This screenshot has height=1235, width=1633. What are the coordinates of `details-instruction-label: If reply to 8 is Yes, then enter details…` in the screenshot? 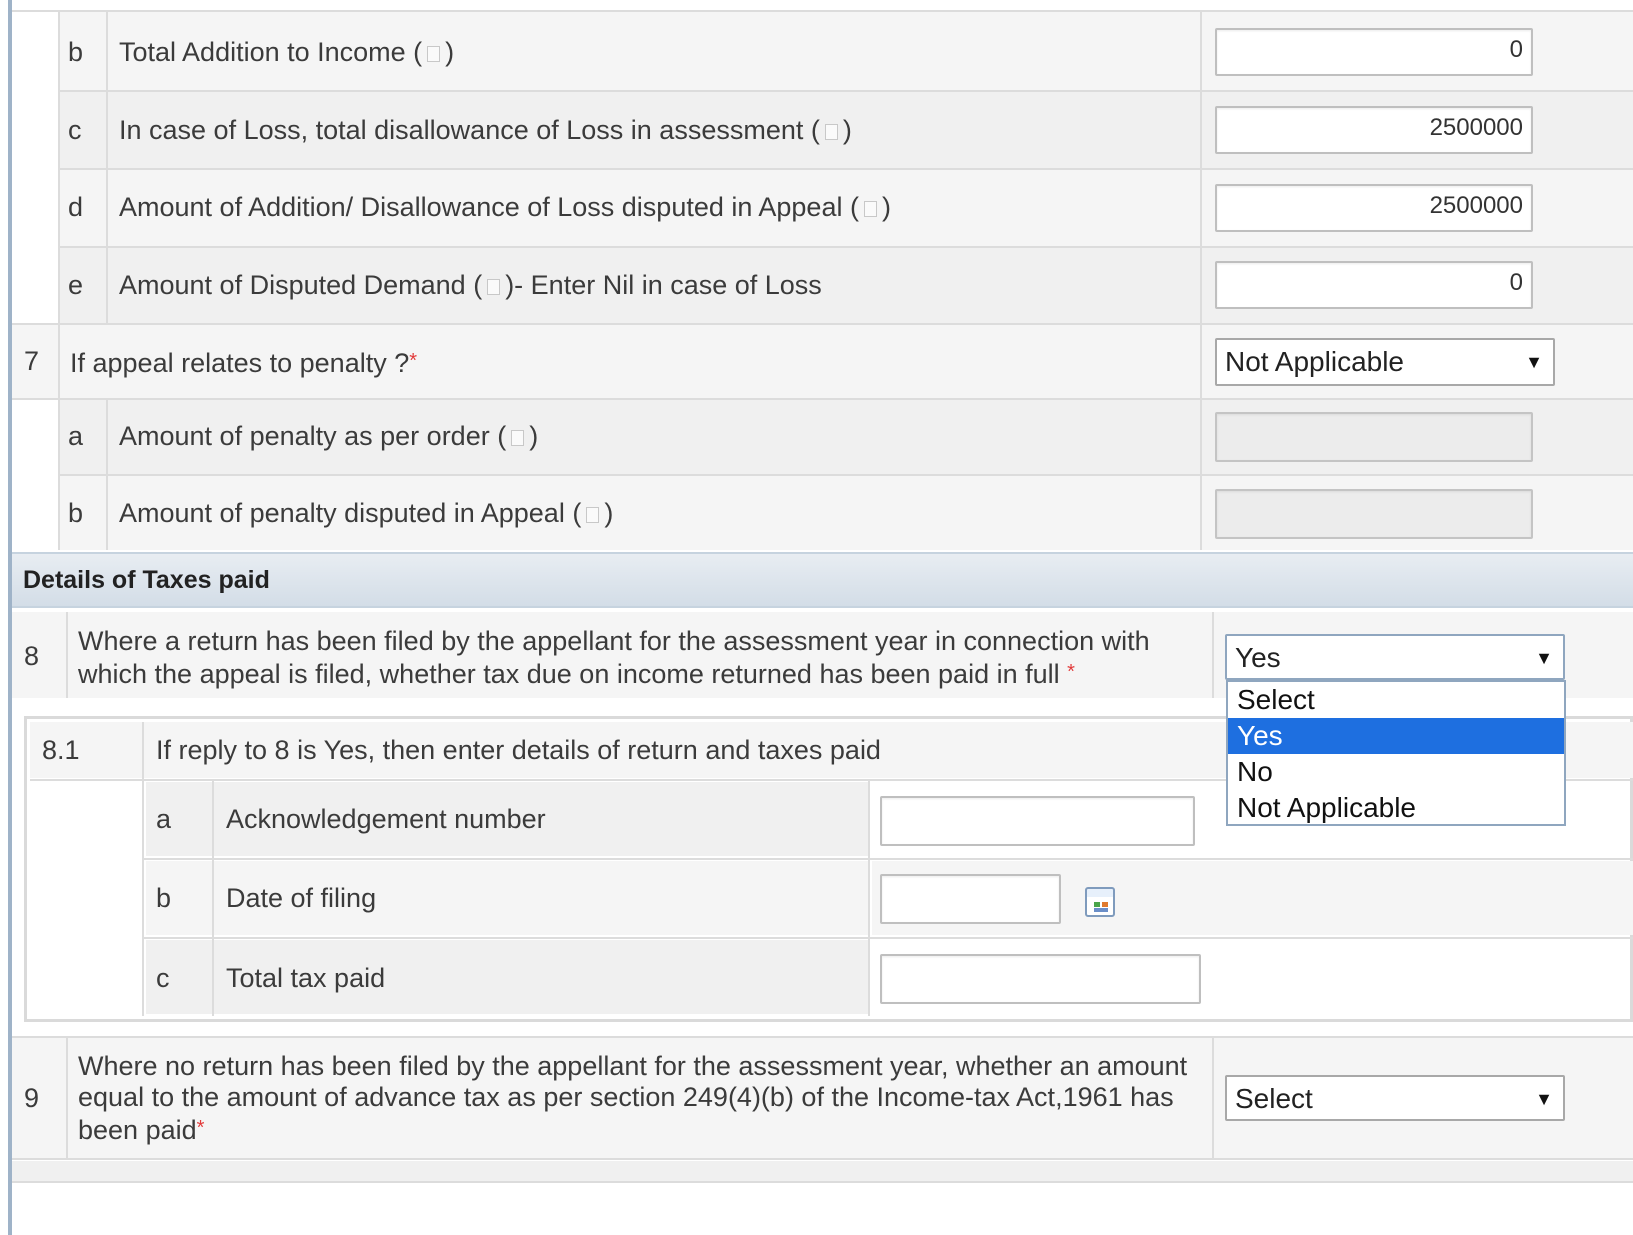 It's located at (518, 750).